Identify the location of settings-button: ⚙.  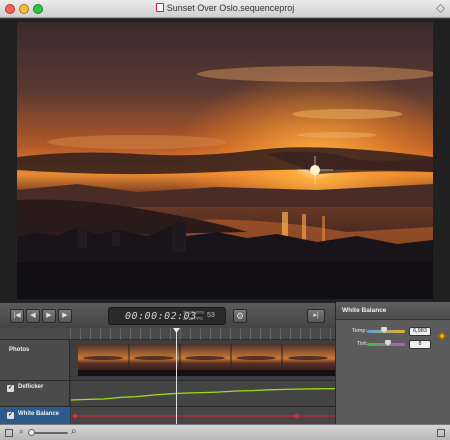
(240, 316).